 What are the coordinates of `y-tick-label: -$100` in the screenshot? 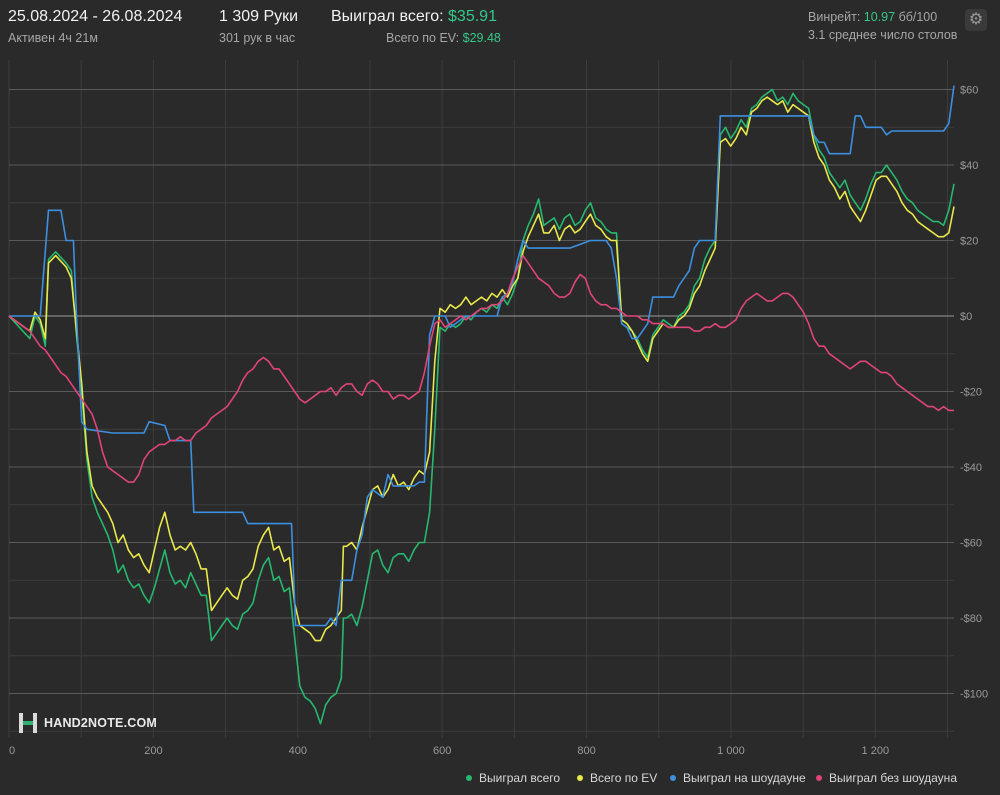 It's located at (974, 695).